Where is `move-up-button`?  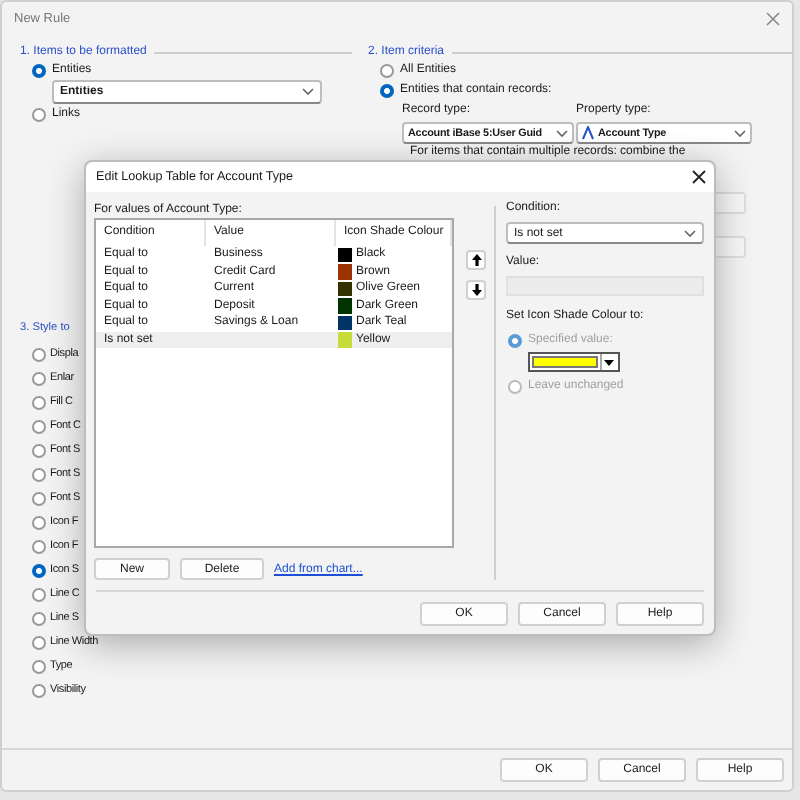
move-up-button is located at coordinates (476, 260).